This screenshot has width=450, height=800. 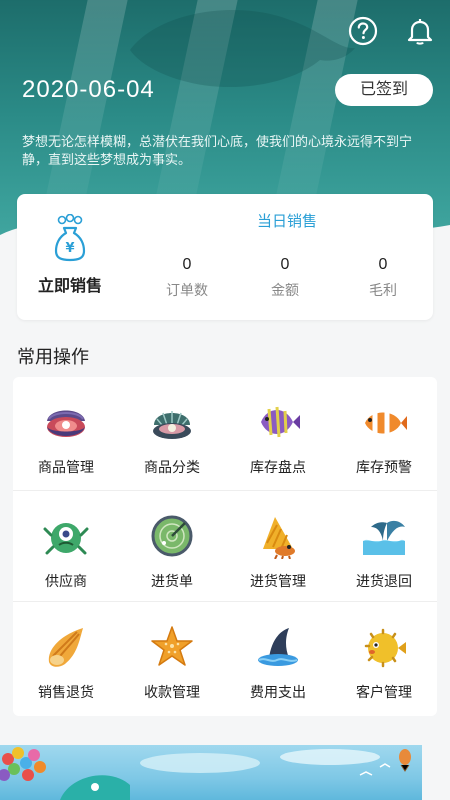 What do you see at coordinates (386, 423) in the screenshot?
I see `clownfish-icon` at bounding box center [386, 423].